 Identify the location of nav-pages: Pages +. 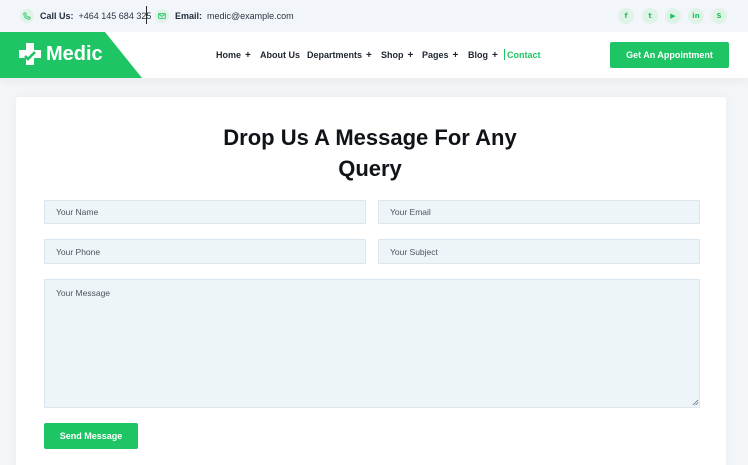
(440, 55).